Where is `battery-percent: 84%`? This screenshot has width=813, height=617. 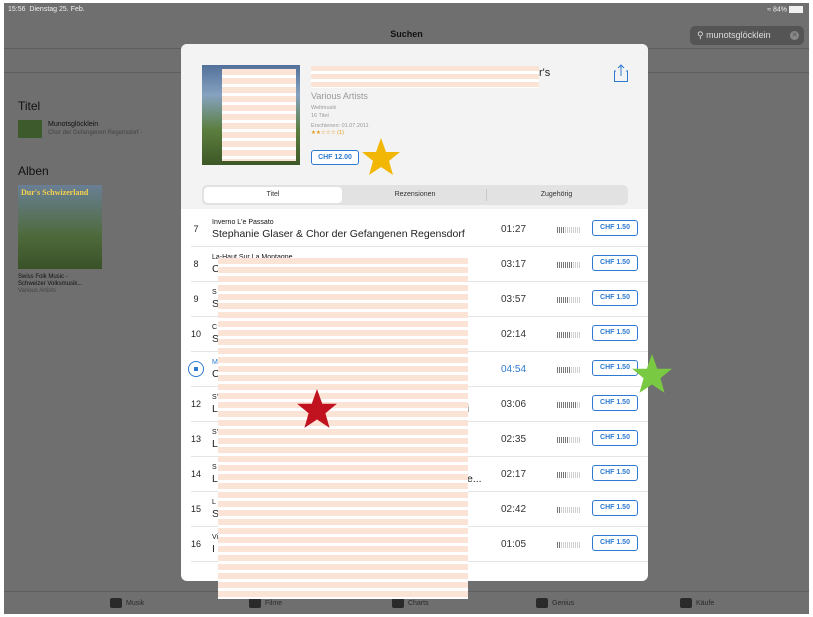
battery-percent: 84% is located at coordinates (779, 10).